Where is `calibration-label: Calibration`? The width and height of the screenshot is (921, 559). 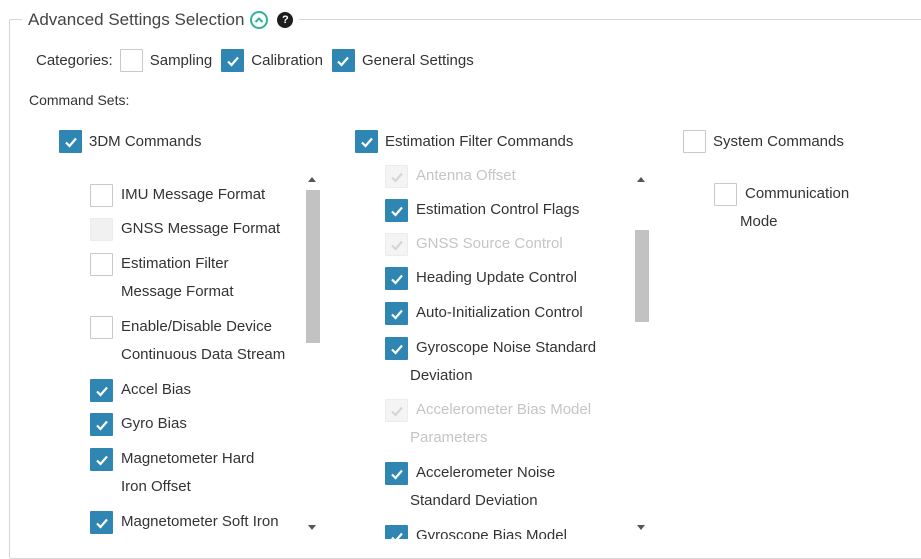 calibration-label: Calibration is located at coordinates (287, 60).